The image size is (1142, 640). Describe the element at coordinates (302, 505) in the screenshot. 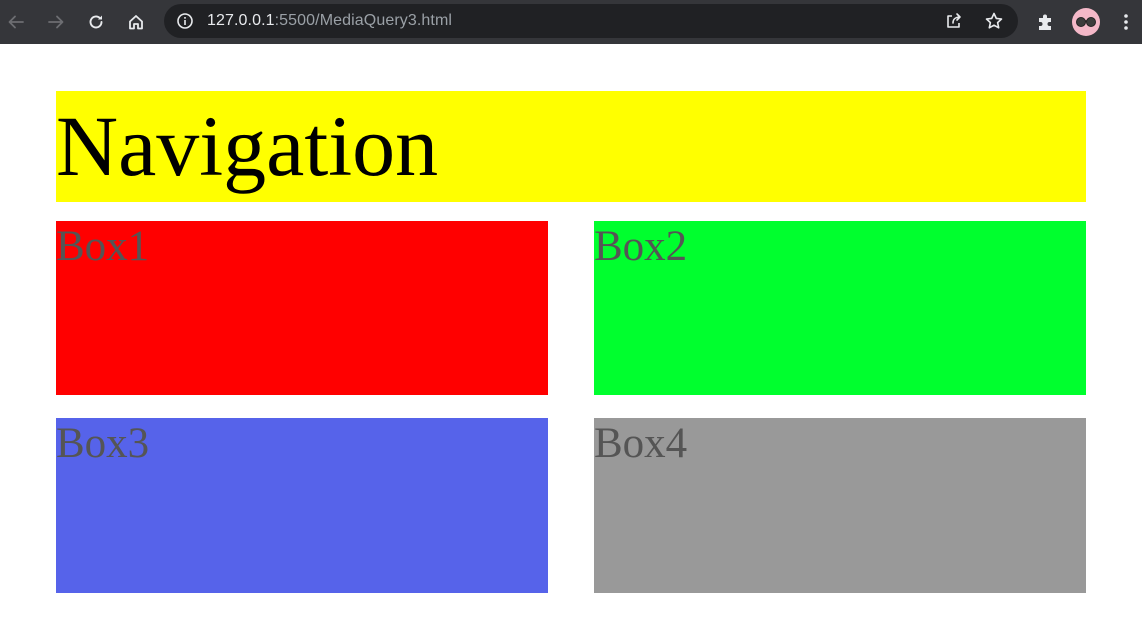

I see `box-3: Box3` at that location.